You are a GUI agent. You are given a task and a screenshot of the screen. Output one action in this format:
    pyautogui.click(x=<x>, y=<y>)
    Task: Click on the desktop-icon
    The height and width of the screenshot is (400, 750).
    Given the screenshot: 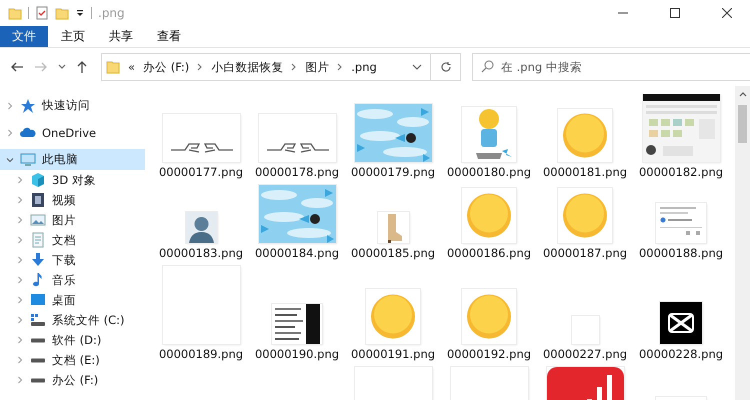 What is the action you would take?
    pyautogui.click(x=38, y=300)
    